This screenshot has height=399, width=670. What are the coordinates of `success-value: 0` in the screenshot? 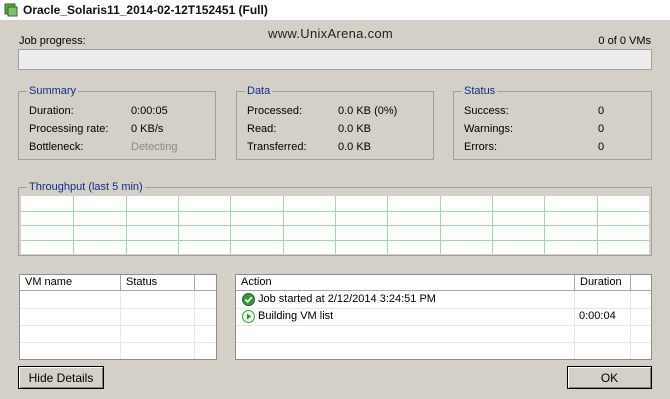 It's located at (601, 111).